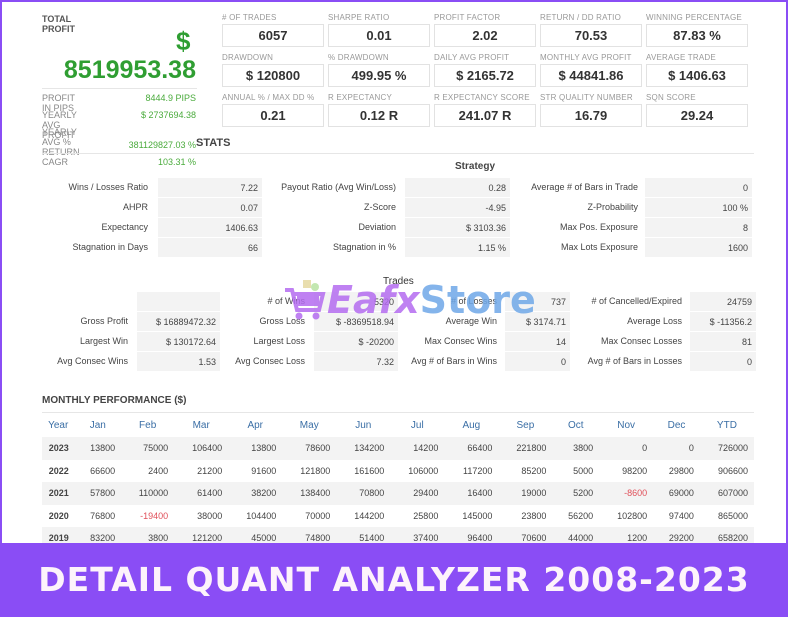 This screenshot has width=788, height=617. I want to click on month-value-cell: 29800, so click(681, 470).